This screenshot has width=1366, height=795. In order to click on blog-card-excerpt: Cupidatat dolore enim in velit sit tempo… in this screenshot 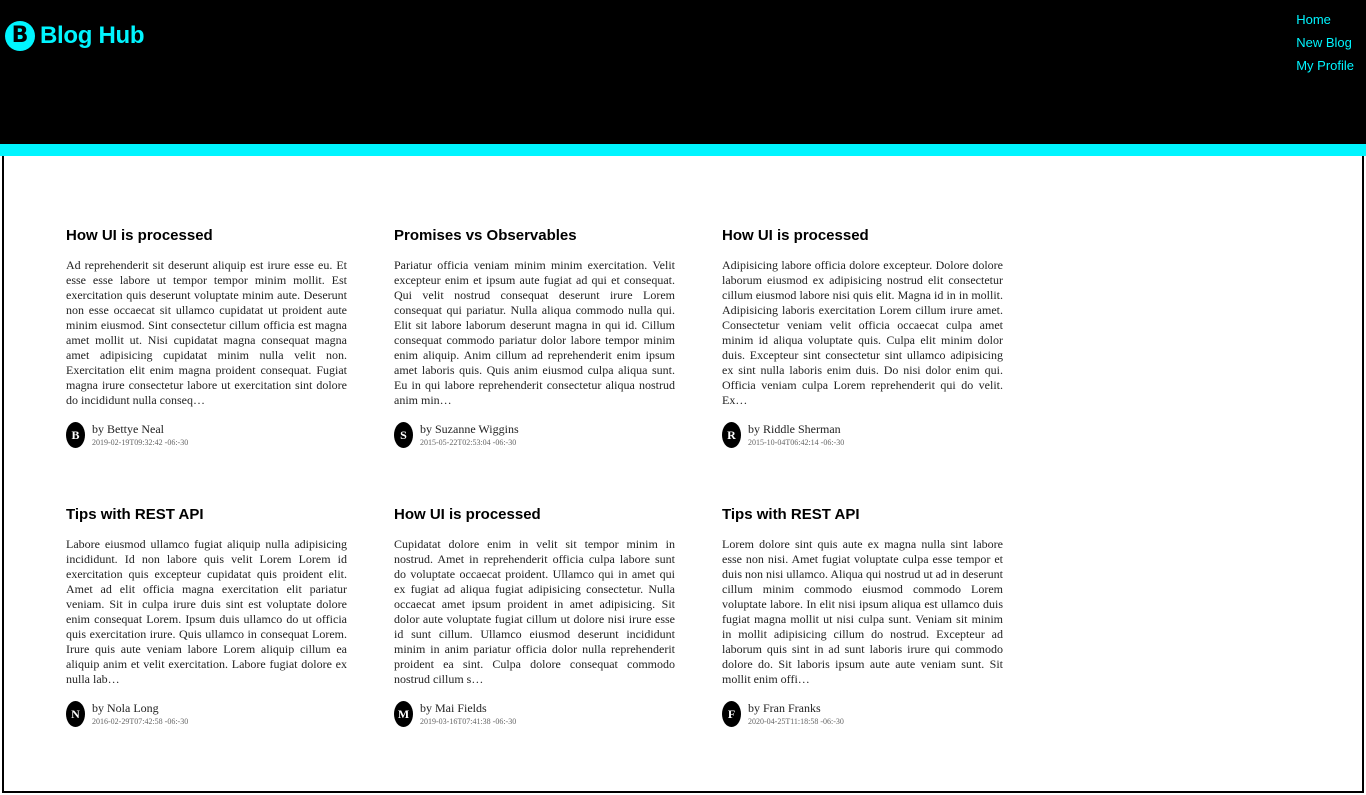, I will do `click(534, 611)`.